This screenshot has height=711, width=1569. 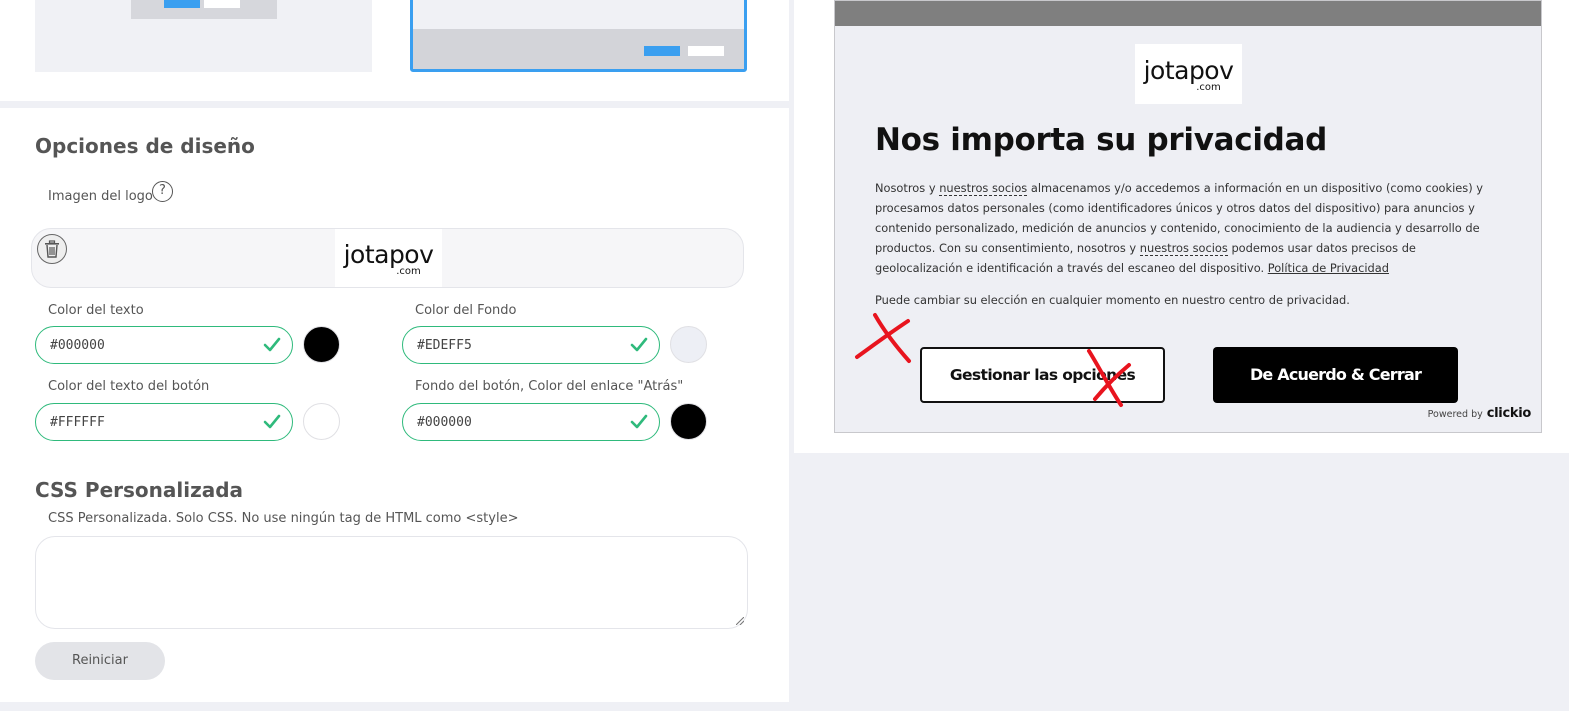 I want to click on button-bg-color-input: #000000, so click(x=531, y=422).